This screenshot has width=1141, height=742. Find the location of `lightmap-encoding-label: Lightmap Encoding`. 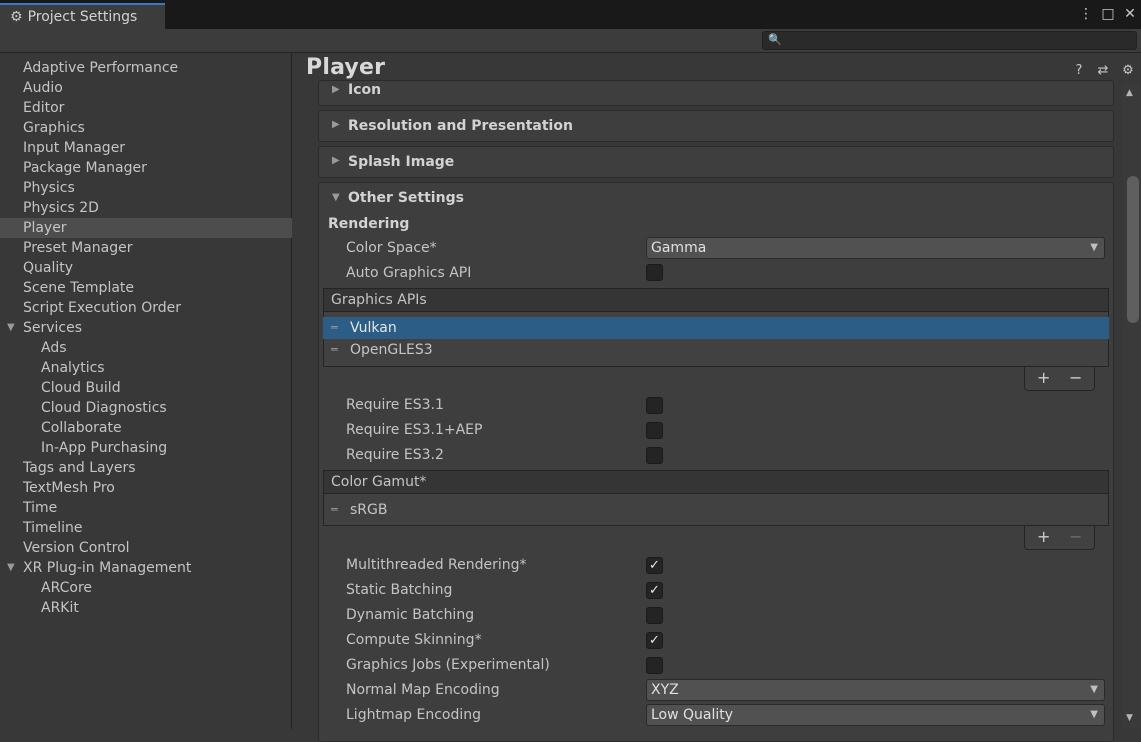

lightmap-encoding-label: Lightmap Encoding is located at coordinates (414, 715).